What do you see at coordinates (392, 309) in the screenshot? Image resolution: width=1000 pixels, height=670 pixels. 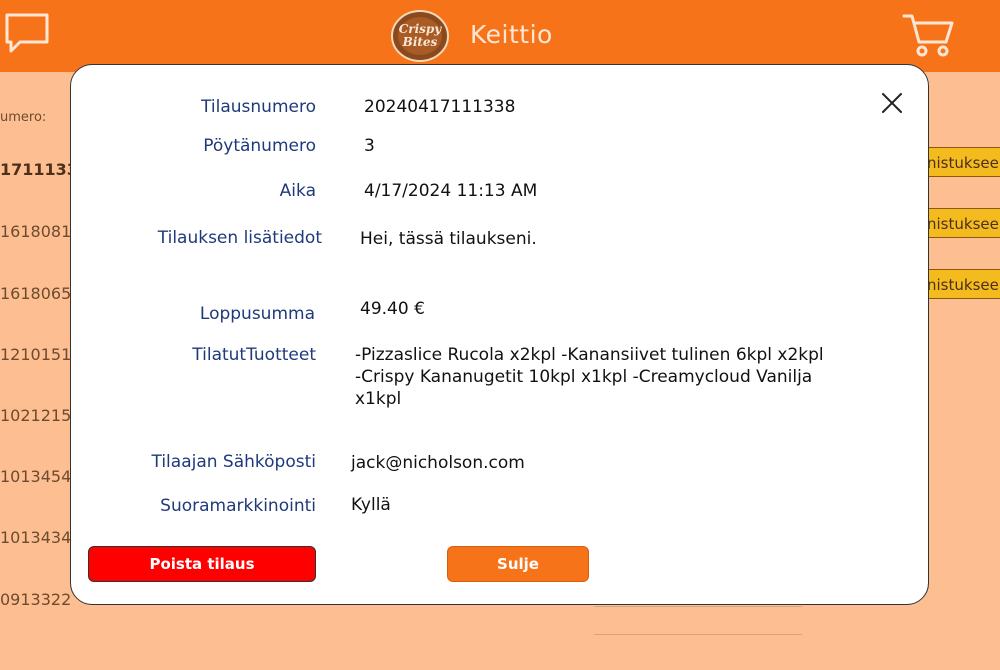 I see `total-value: 49.40 €` at bounding box center [392, 309].